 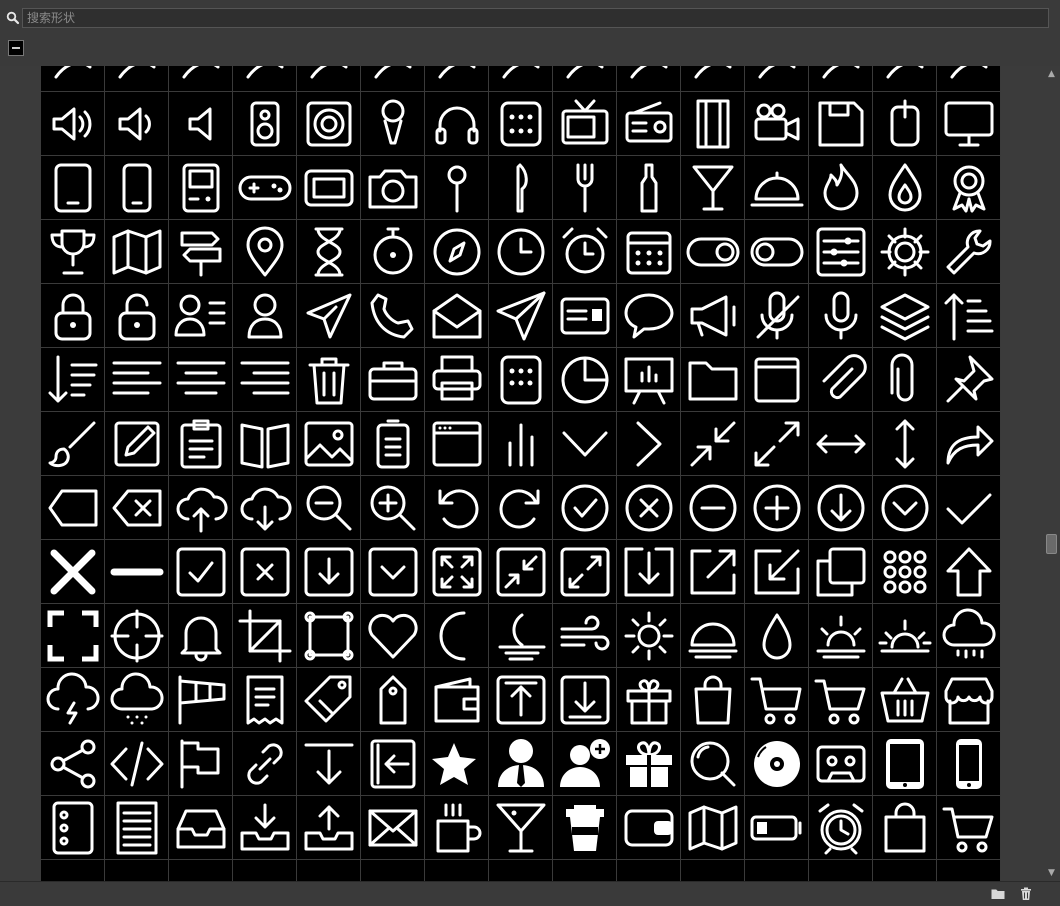 What do you see at coordinates (16, 48) in the screenshot?
I see `preset-thumbnail-icon` at bounding box center [16, 48].